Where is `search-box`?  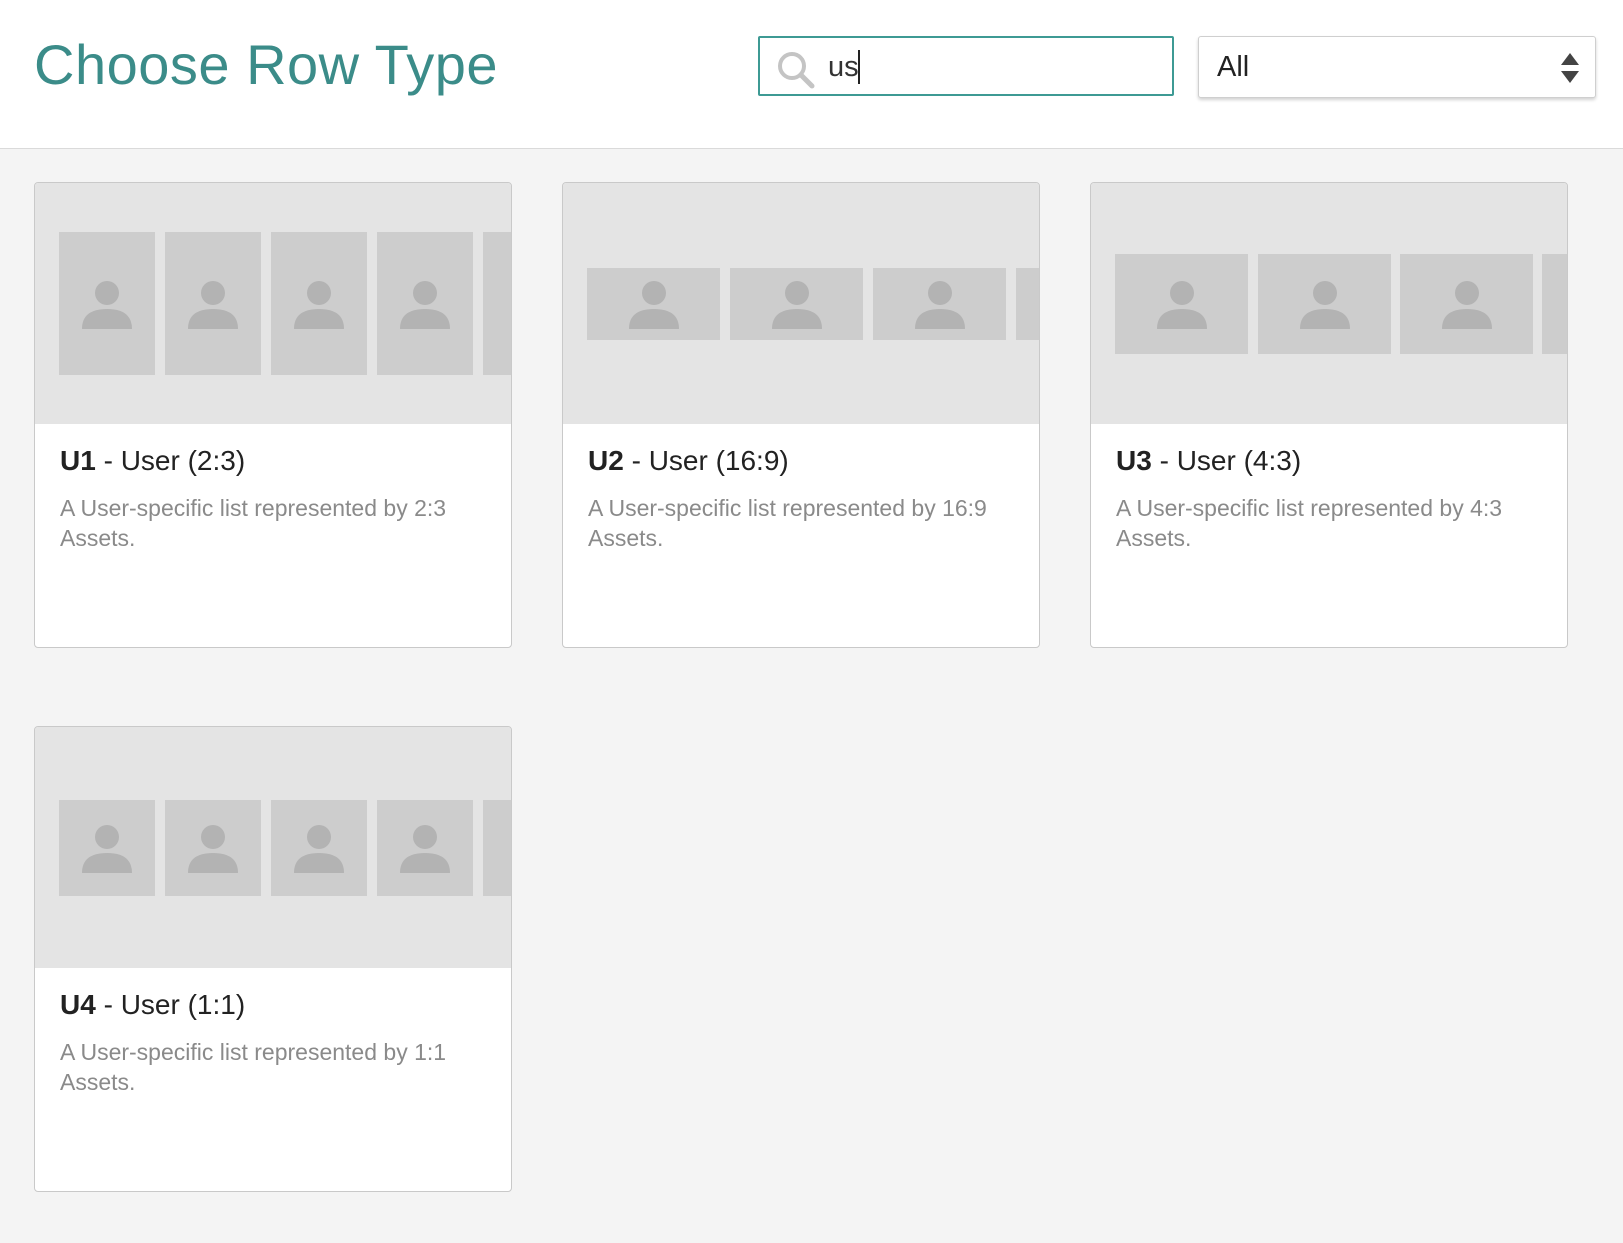
search-box is located at coordinates (966, 66).